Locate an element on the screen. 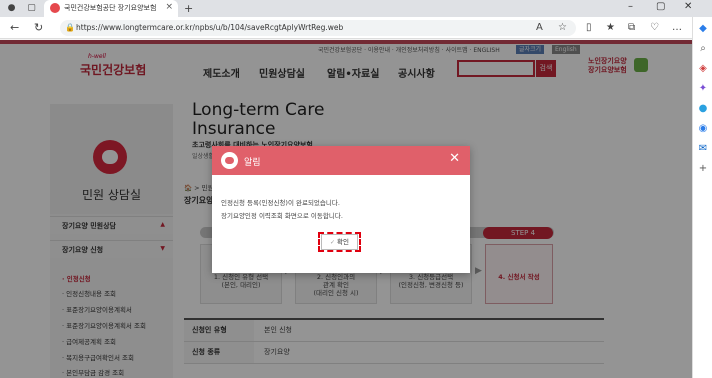 The image size is (712, 378). dialog-message-1: 인정신청 등록(인정신청)이 완료되었습니다. is located at coordinates (280, 203).